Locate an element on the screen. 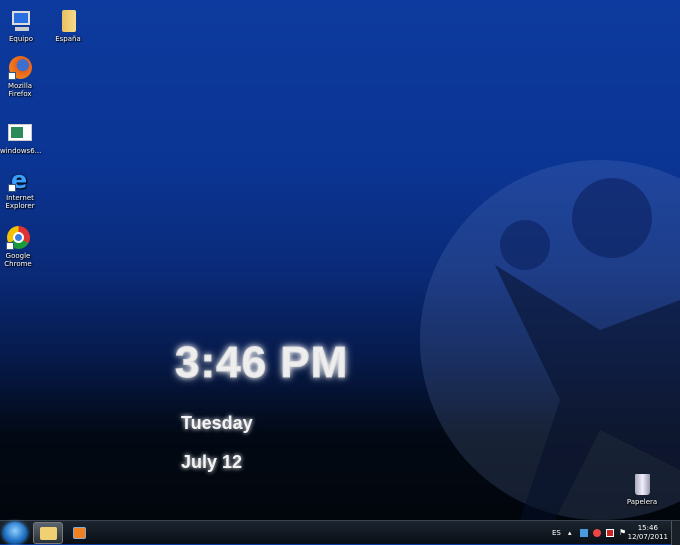 This screenshot has height=545, width=680. computer-icon is located at coordinates (21, 21).